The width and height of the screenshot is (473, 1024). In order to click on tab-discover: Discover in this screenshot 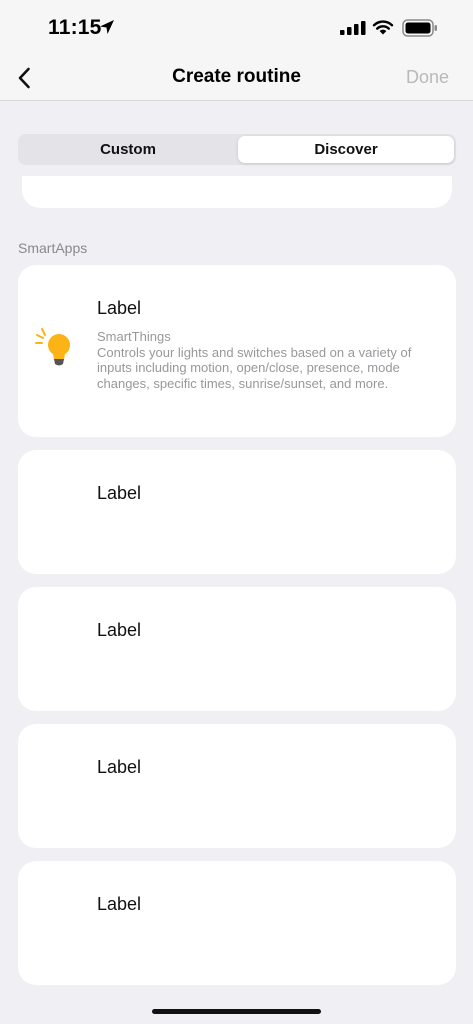, I will do `click(346, 149)`.